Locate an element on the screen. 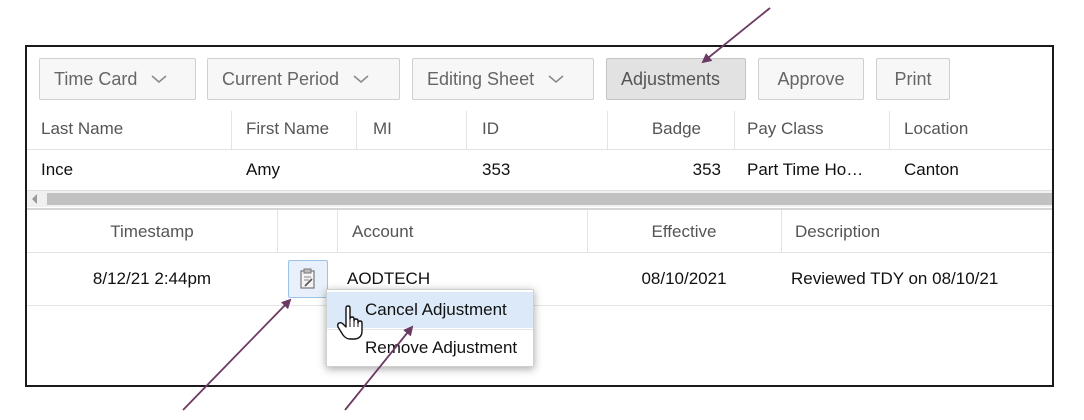 The height and width of the screenshot is (420, 1084). arrow-to-cancel-item is located at coordinates (379, 368).